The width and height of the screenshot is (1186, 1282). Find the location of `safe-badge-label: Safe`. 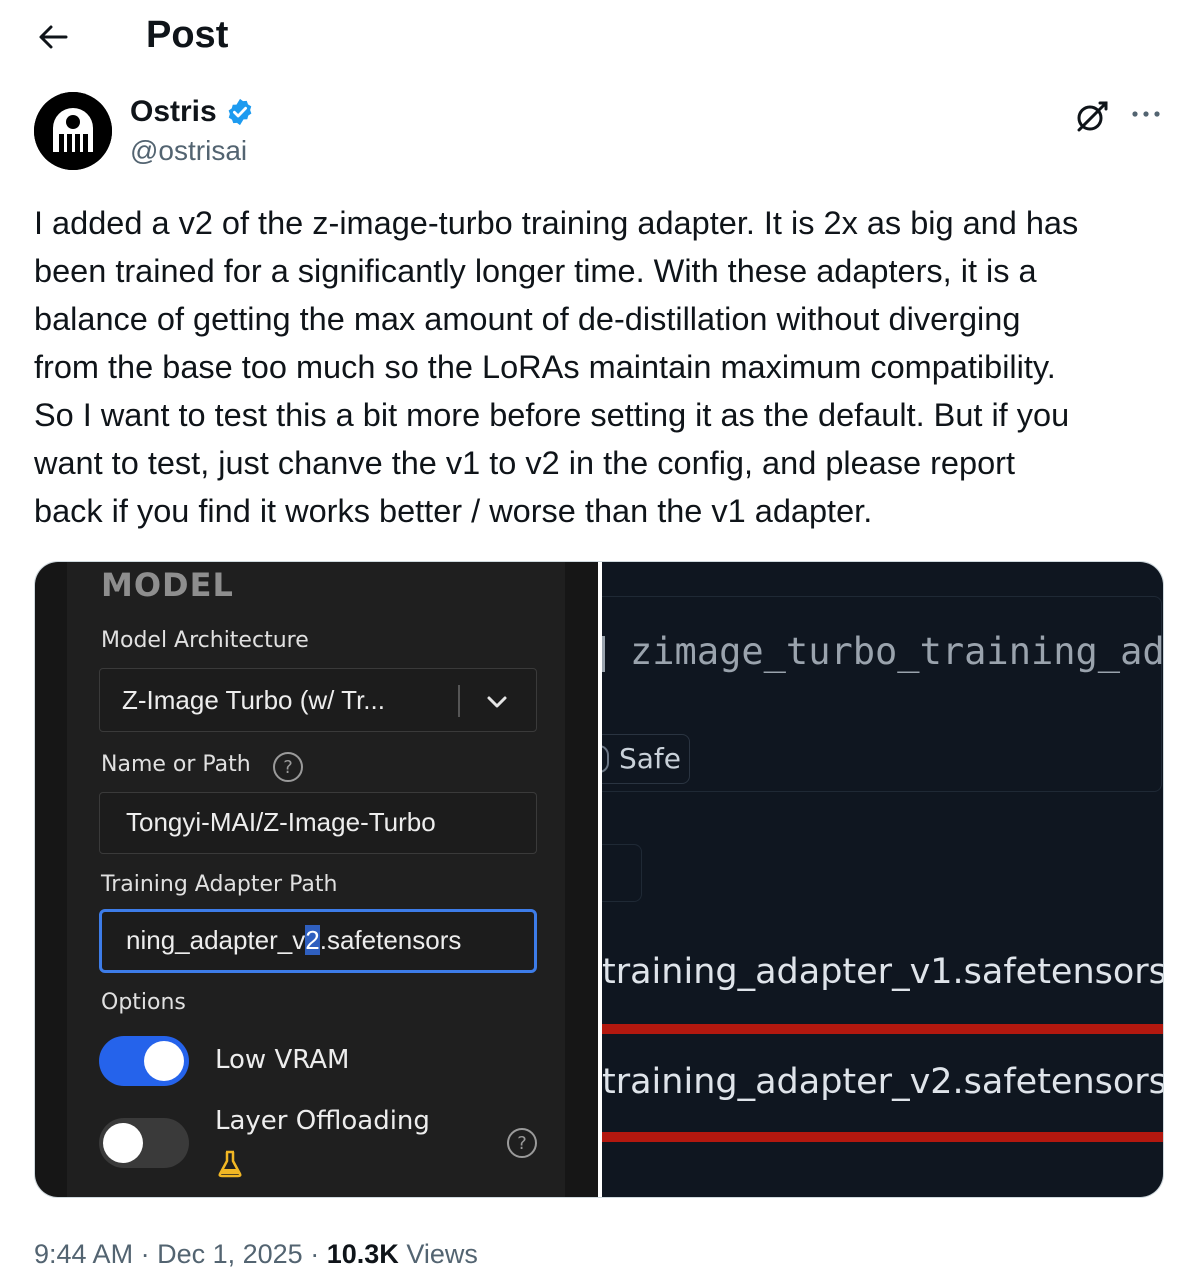

safe-badge-label: Safe is located at coordinates (650, 758).